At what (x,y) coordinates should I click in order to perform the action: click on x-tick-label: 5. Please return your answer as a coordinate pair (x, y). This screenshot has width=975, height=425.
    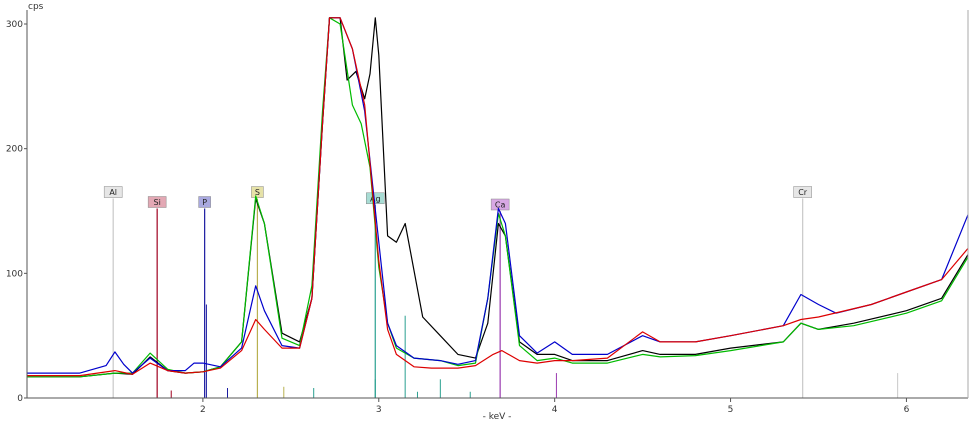
    Looking at the image, I should click on (731, 410).